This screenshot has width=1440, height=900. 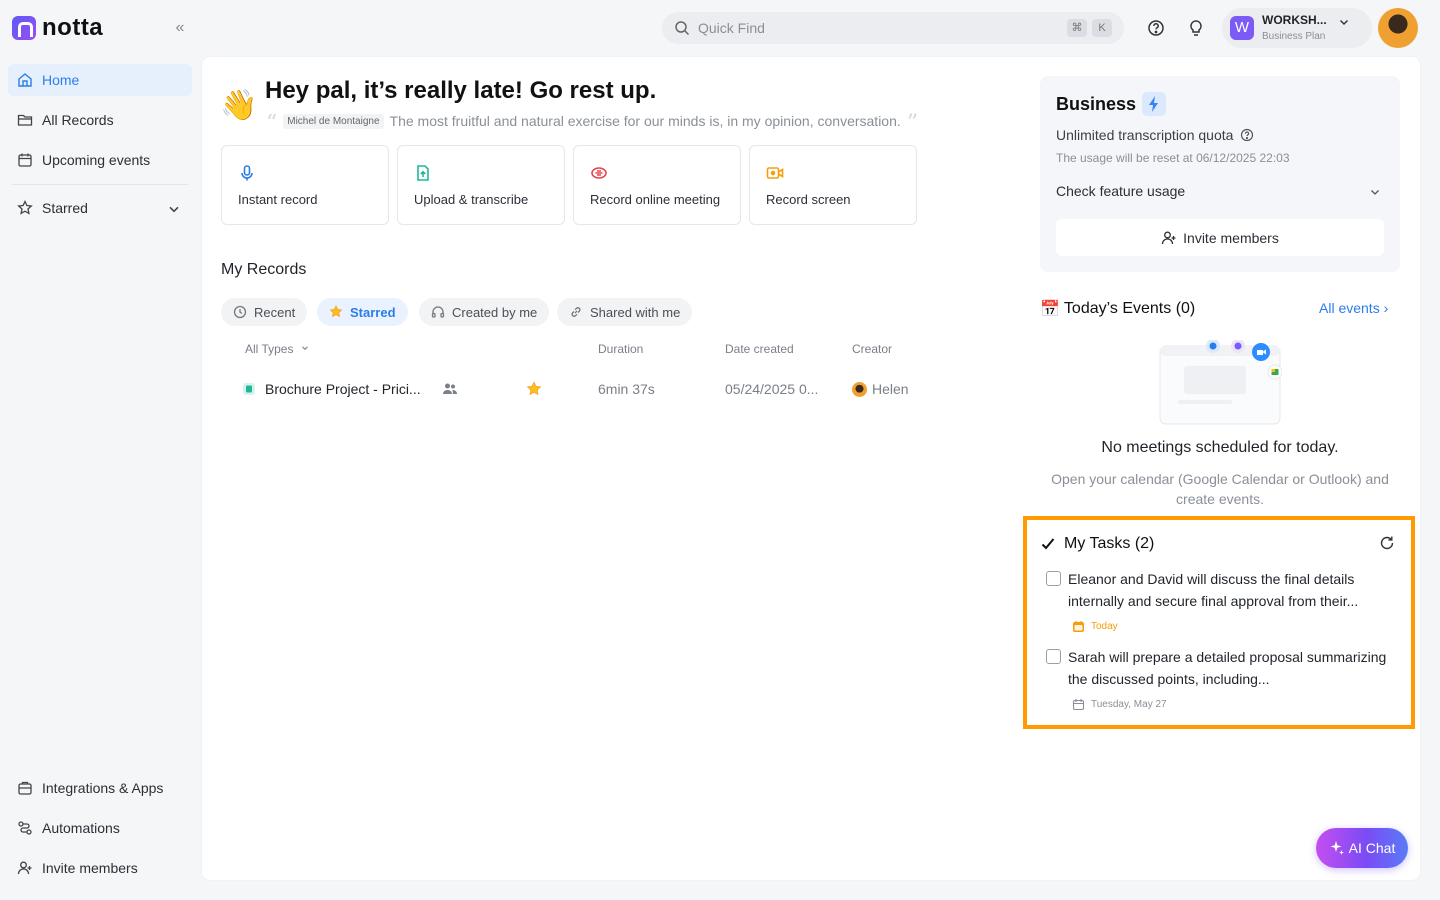 What do you see at coordinates (90, 868) in the screenshot?
I see `sidebar-item-label: Invite members` at bounding box center [90, 868].